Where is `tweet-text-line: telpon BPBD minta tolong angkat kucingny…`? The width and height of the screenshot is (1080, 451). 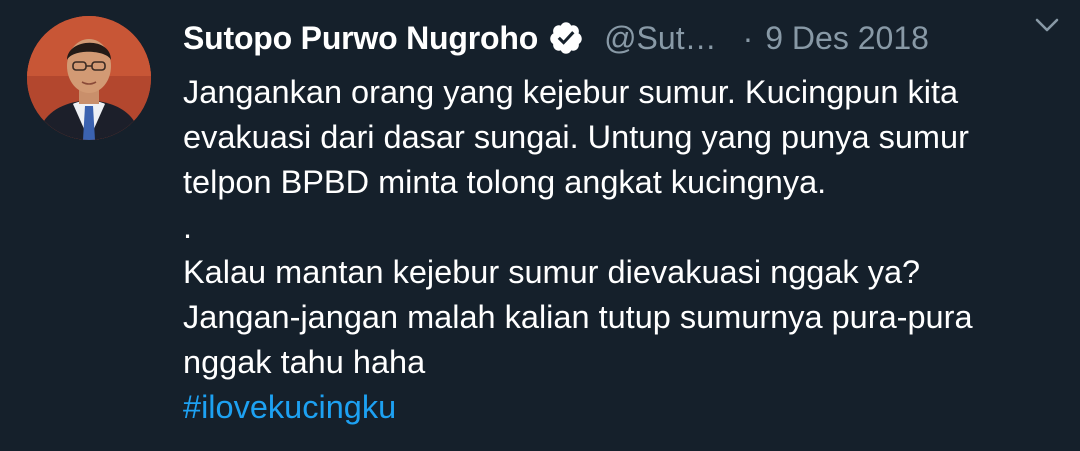
tweet-text-line: telpon BPBD minta tolong angkat kucingny… is located at coordinates (505, 182).